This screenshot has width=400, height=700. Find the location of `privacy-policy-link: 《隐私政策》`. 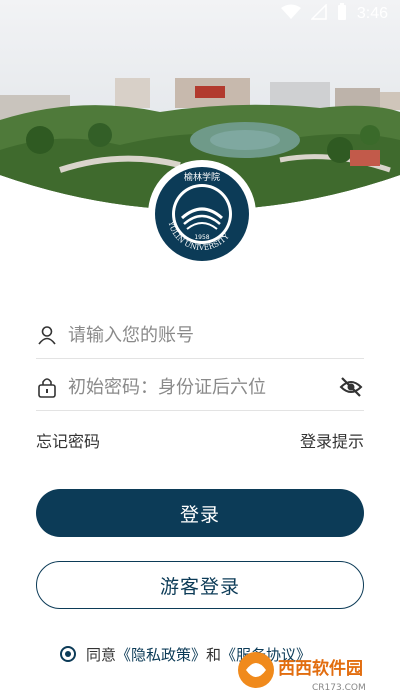

privacy-policy-link: 《隐私政策》 is located at coordinates (161, 654).